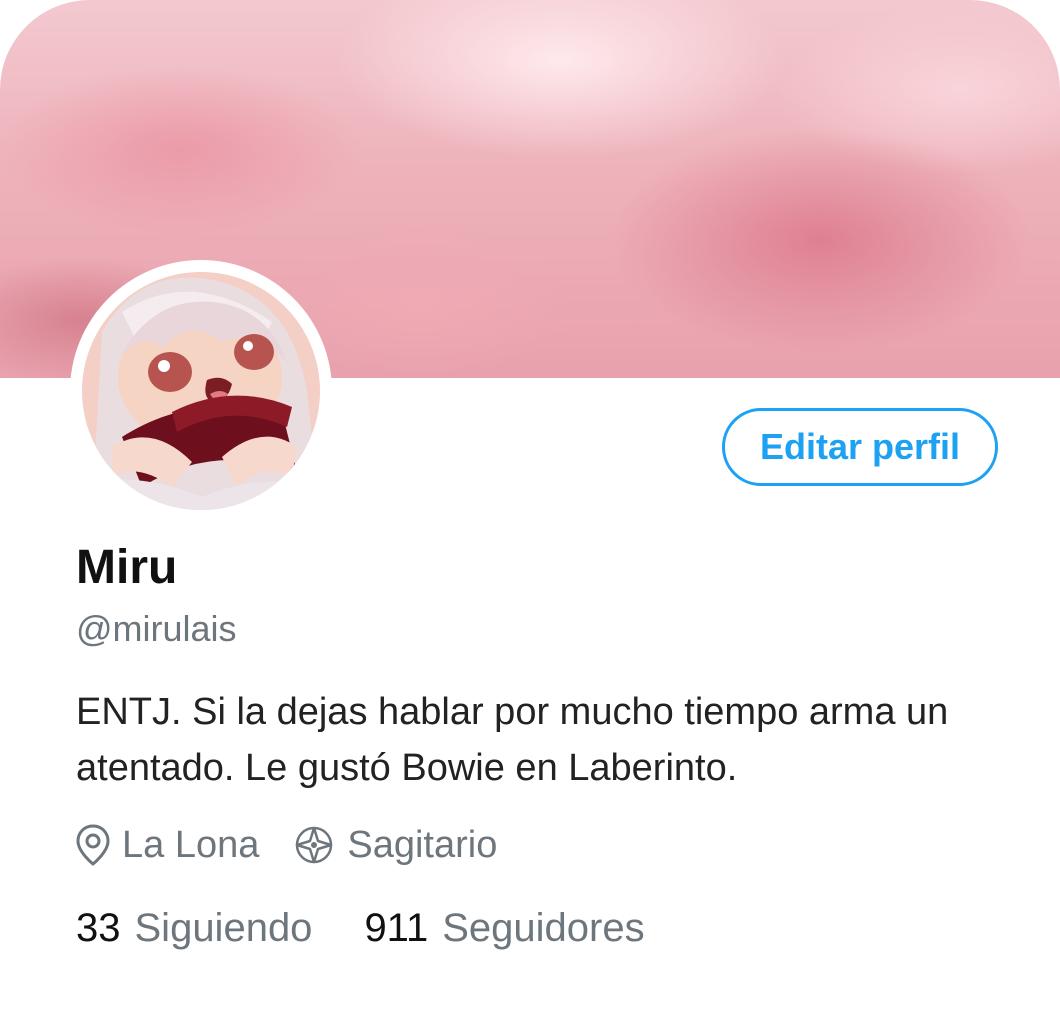  I want to click on map-pin-icon, so click(93, 845).